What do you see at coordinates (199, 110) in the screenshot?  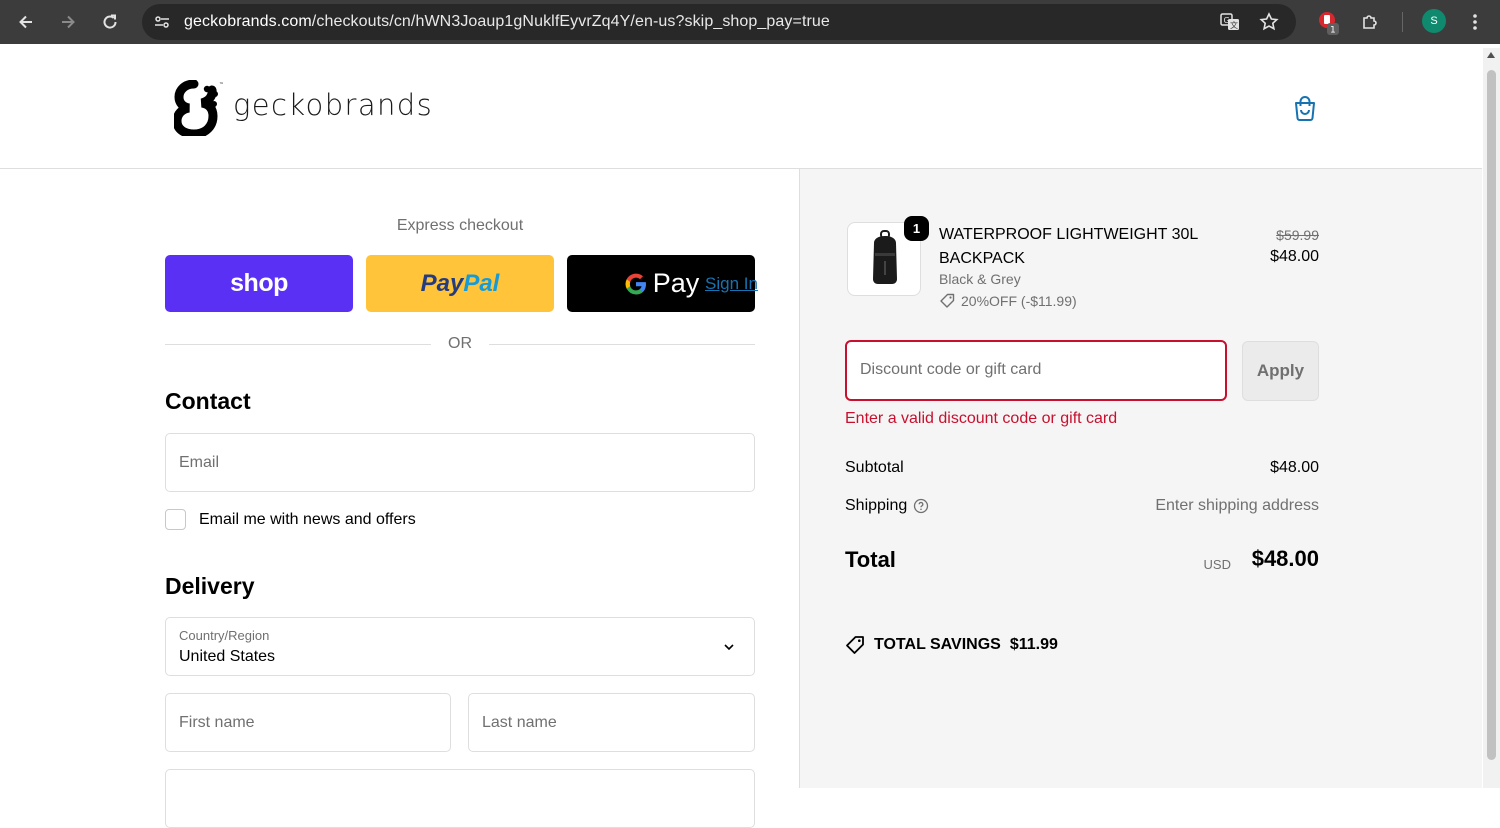 I see `gecko-logo-icon: ™` at bounding box center [199, 110].